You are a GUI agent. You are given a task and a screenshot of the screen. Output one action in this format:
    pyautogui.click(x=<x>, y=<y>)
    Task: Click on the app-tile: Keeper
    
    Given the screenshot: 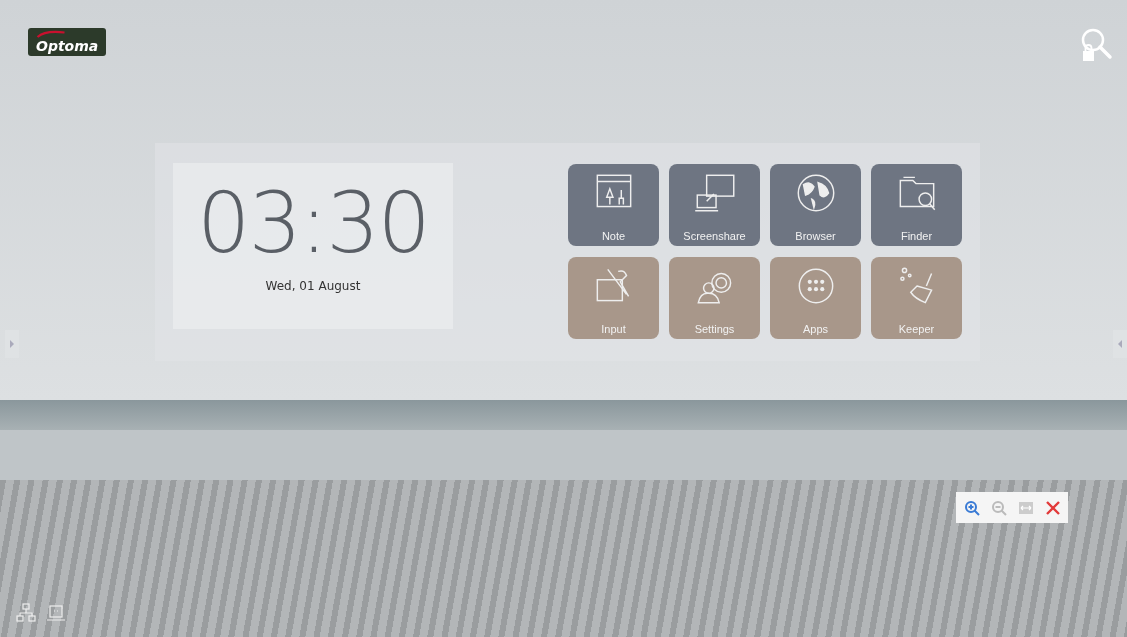 What is the action you would take?
    pyautogui.click(x=916, y=298)
    